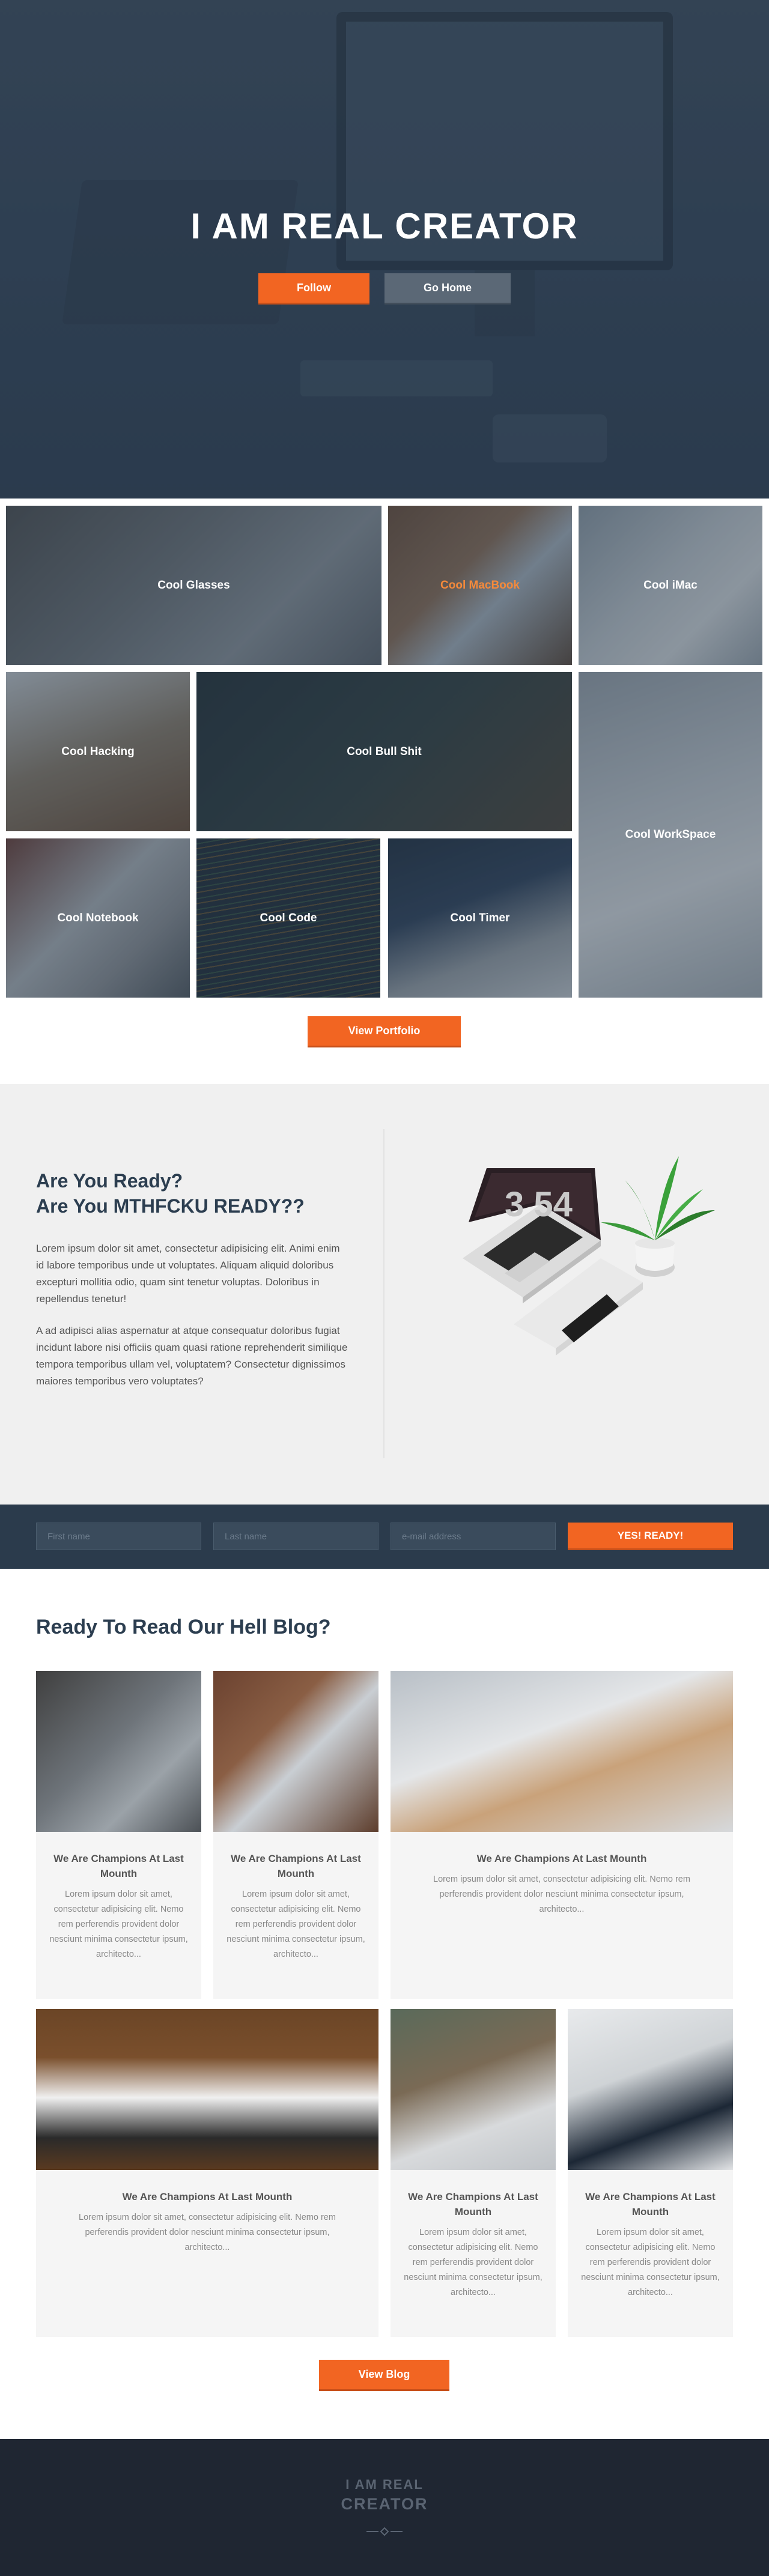  I want to click on ready-divider, so click(383, 1293).